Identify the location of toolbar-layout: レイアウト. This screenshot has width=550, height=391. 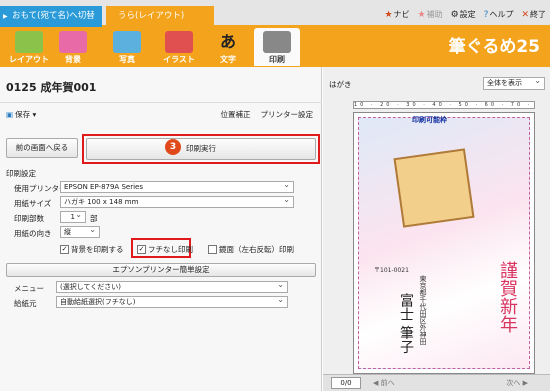
(29, 47).